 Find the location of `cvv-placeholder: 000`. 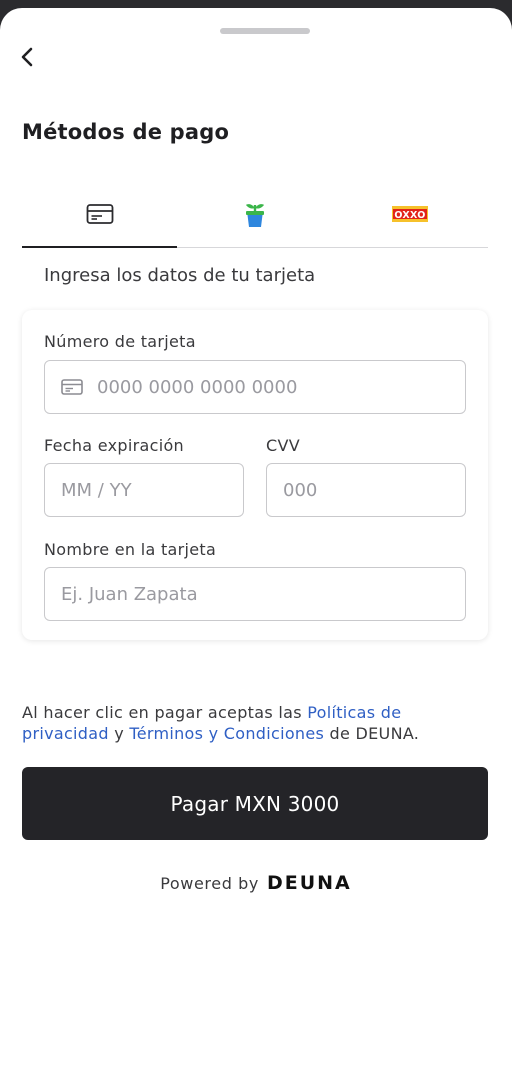

cvv-placeholder: 000 is located at coordinates (300, 490).